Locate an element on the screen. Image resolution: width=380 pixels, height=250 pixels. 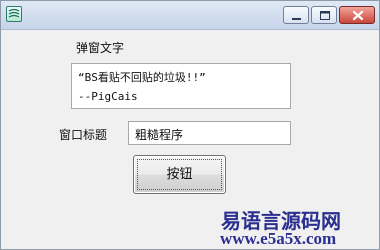
action-button: 按钮 is located at coordinates (179, 174).